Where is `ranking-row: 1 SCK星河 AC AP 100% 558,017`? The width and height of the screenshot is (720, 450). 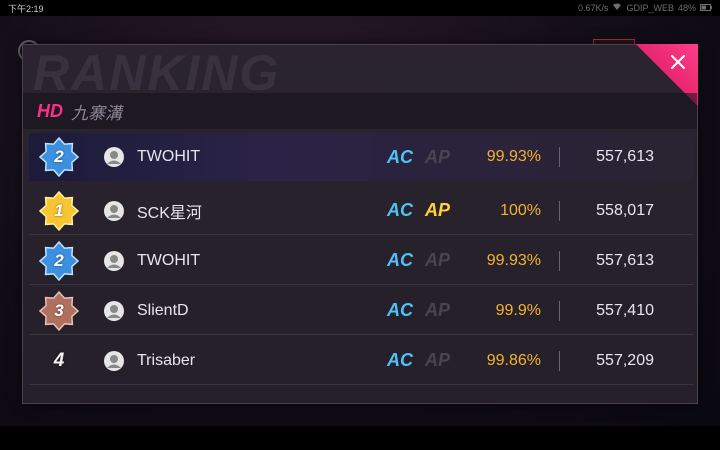 ranking-row: 1 SCK星河 AC AP 100% 558,017 is located at coordinates (361, 211).